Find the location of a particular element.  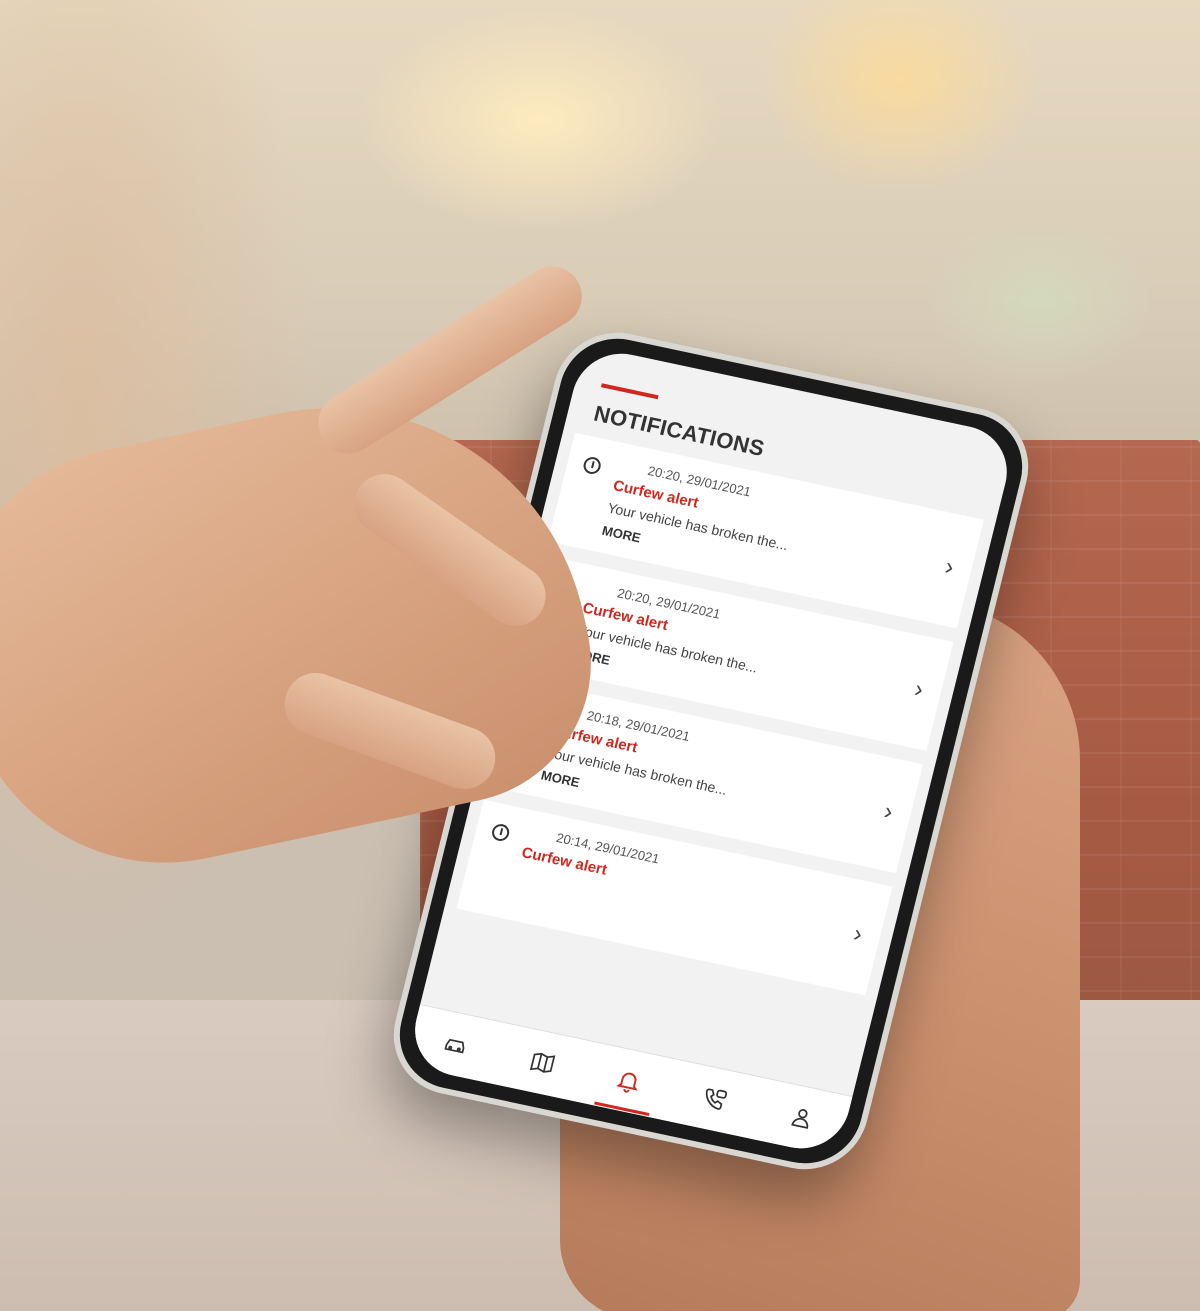

tab-map is located at coordinates (542, 1063).